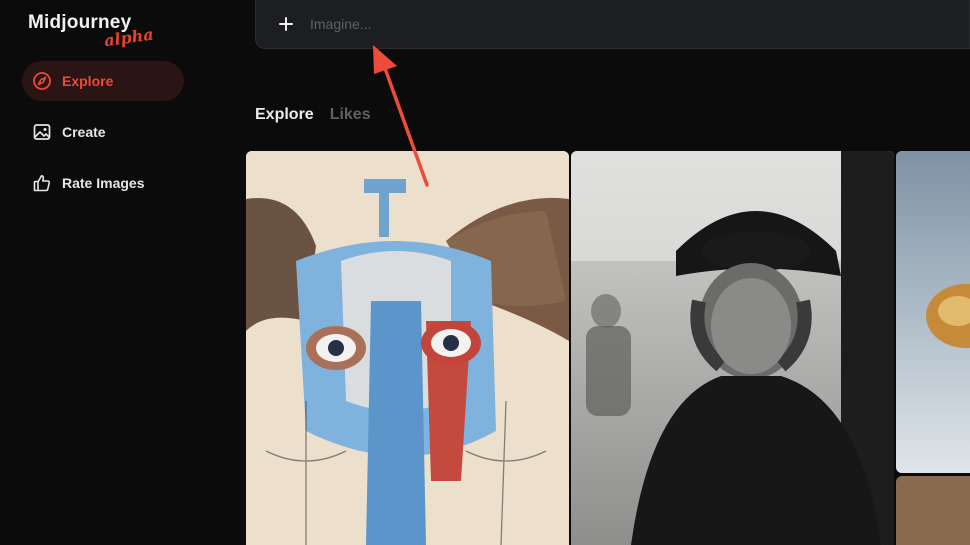  Describe the element at coordinates (284, 115) in the screenshot. I see `tab-explore: Explore` at that location.